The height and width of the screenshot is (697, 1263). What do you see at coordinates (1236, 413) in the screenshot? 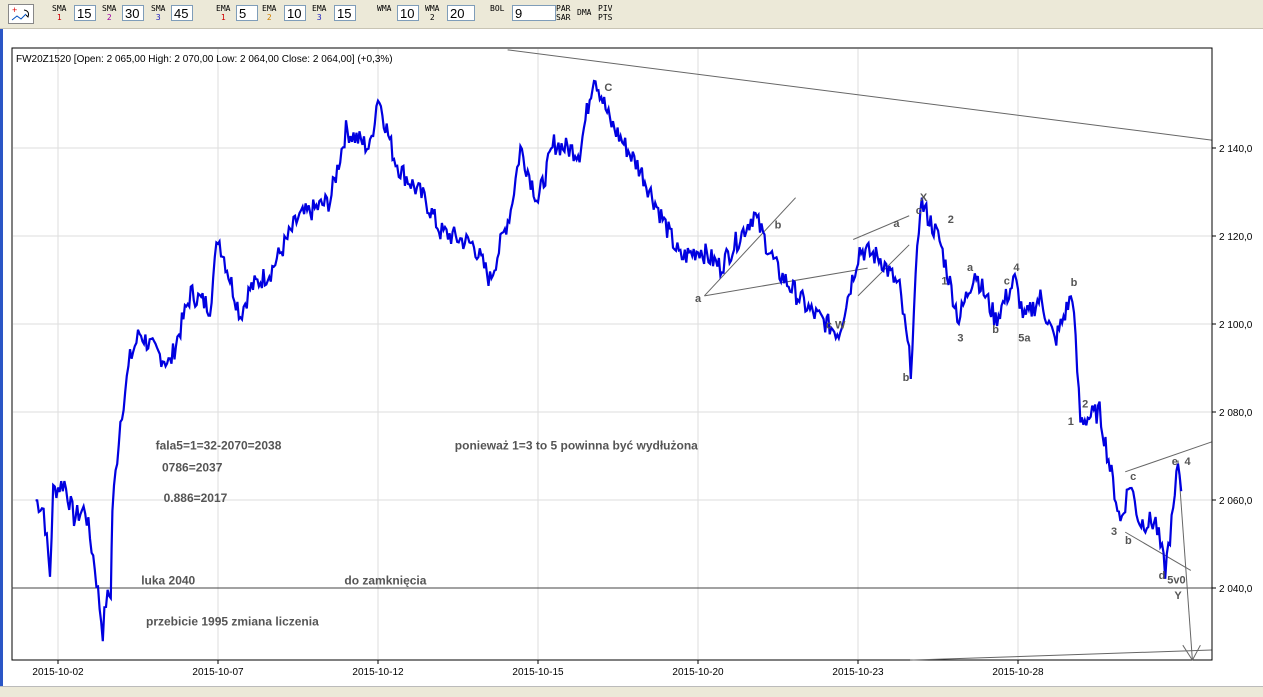
I see `y-tick-label: 2 080,0` at bounding box center [1236, 413].